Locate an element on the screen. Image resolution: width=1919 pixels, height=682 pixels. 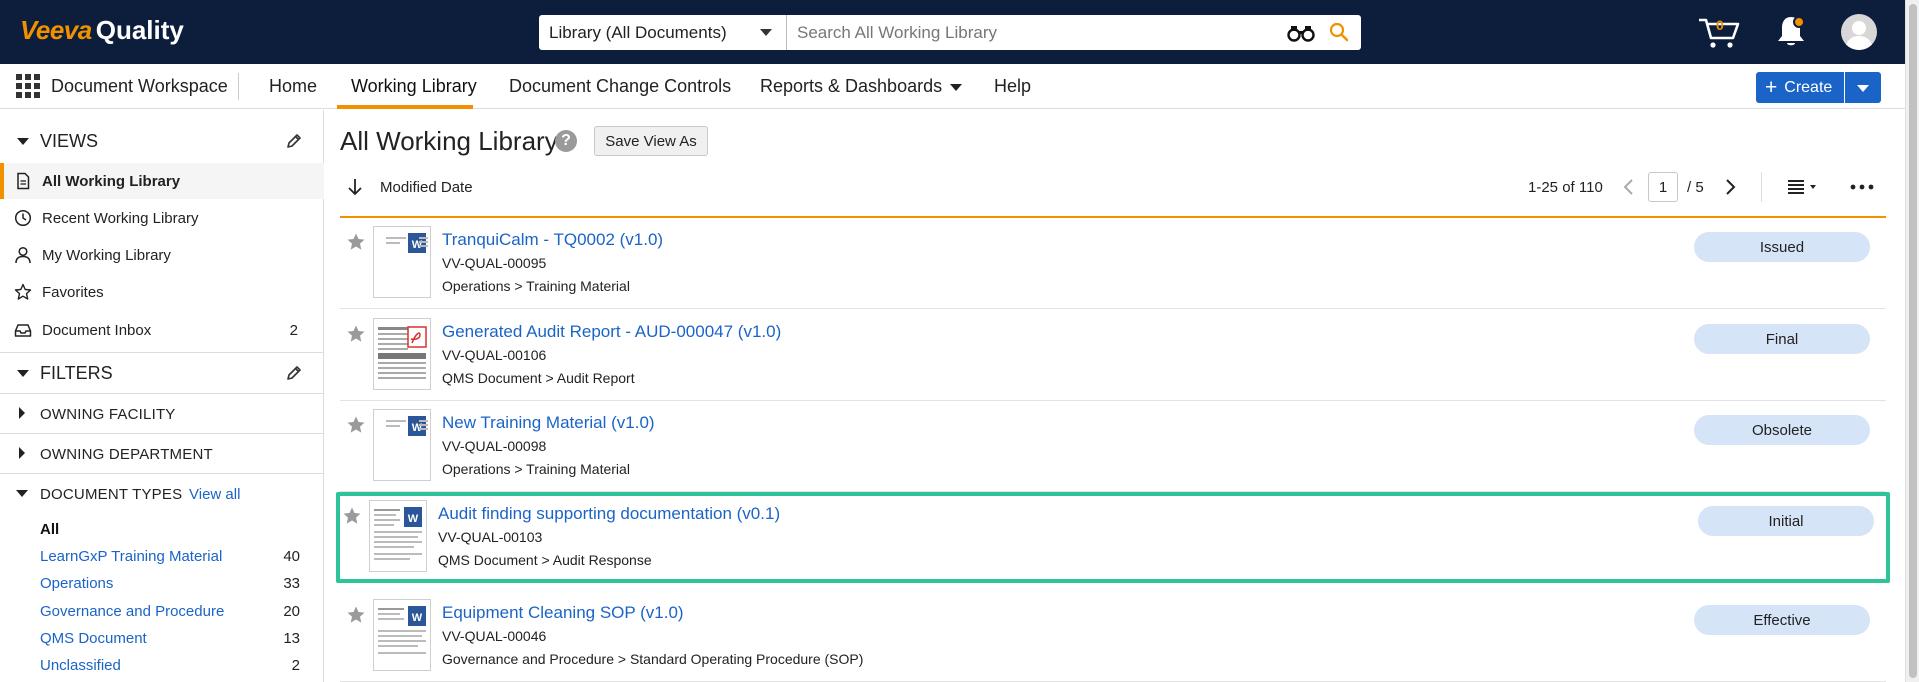
create-menu-button is located at coordinates (1863, 87).